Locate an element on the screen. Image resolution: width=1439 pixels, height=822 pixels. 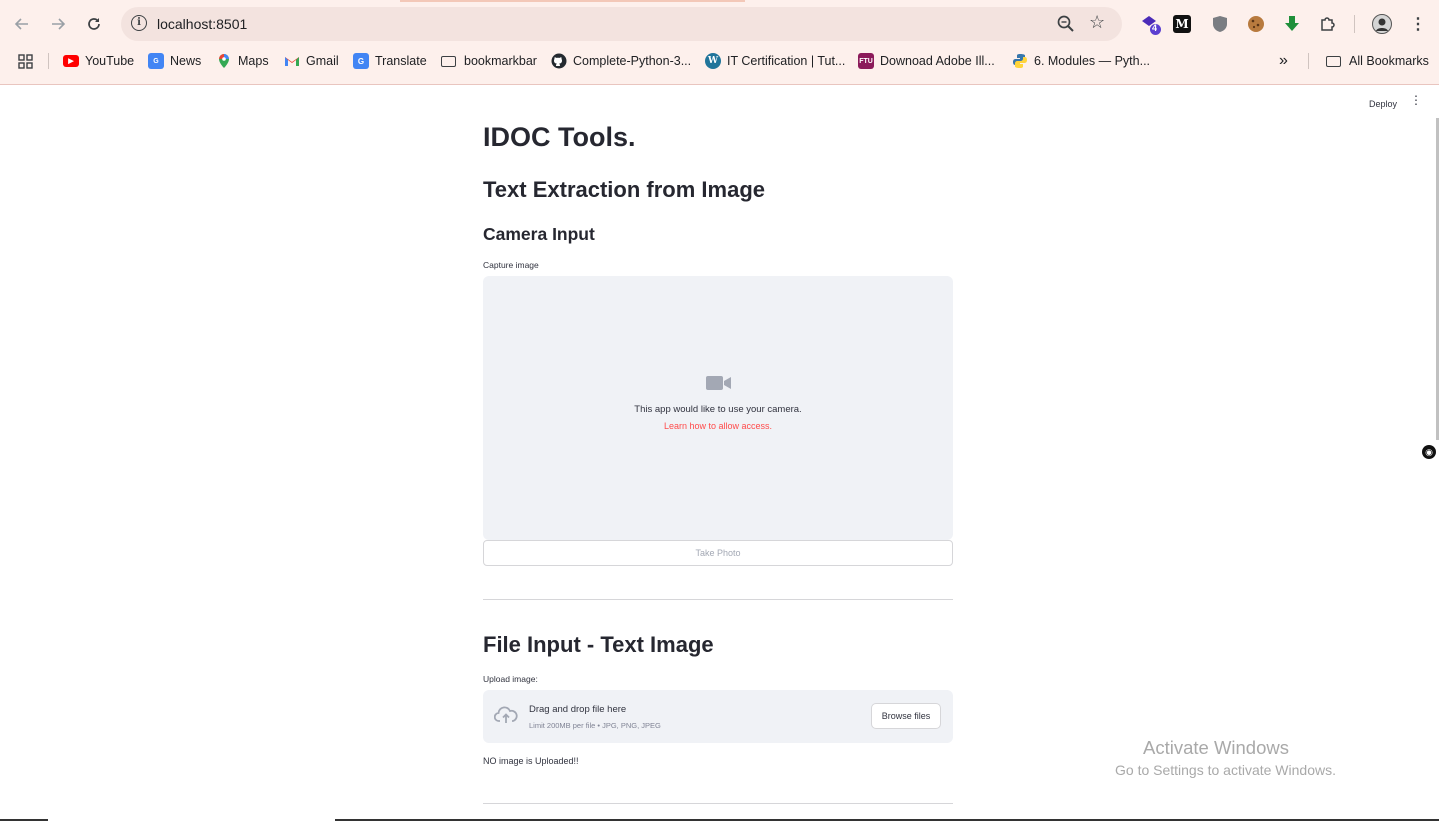
file-input-header: File Input - Text Image is located at coordinates (598, 644).